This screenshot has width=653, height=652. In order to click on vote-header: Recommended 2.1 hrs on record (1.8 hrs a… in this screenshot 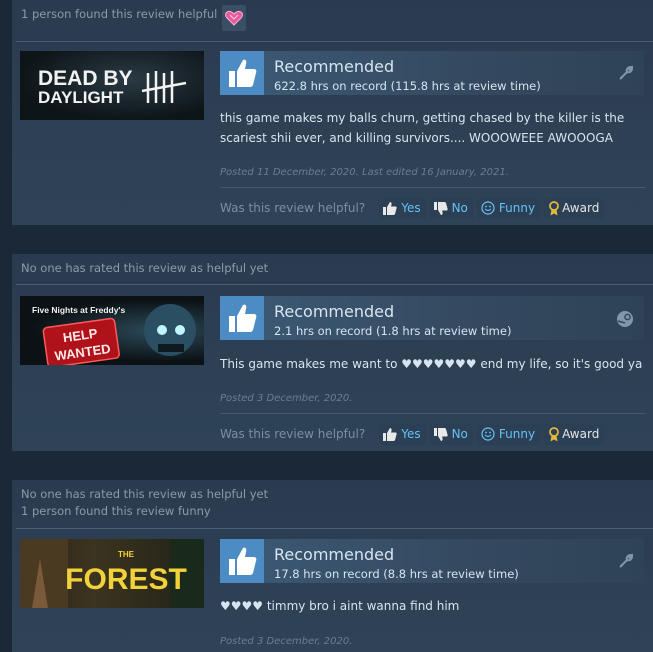, I will do `click(432, 318)`.